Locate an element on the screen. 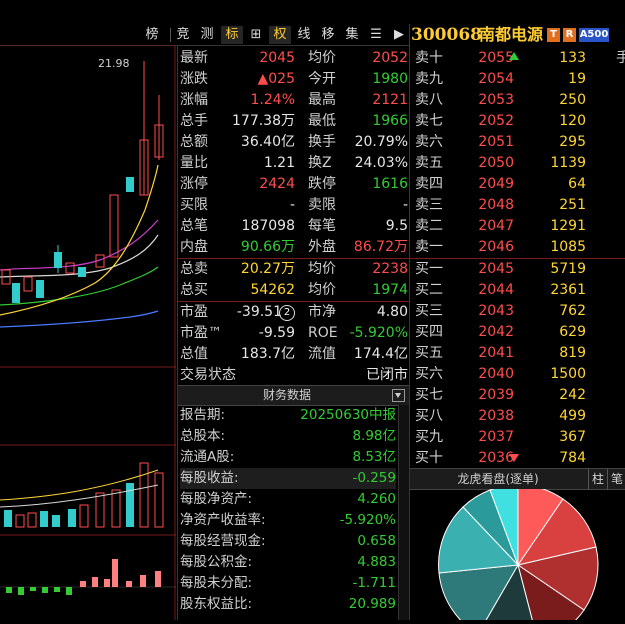  sell-row: 卖四 2049 64 is located at coordinates (519, 184).